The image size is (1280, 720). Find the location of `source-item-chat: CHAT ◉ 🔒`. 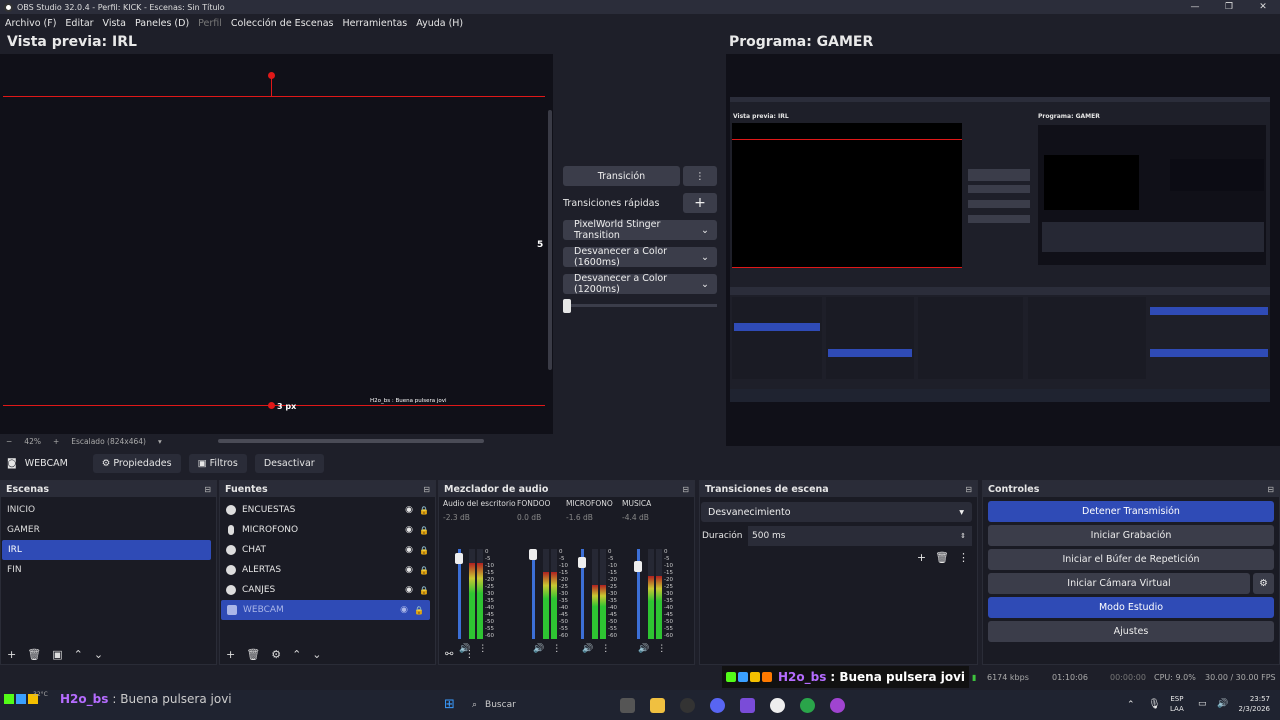

source-item-chat: CHAT ◉ 🔒 is located at coordinates (327, 550).